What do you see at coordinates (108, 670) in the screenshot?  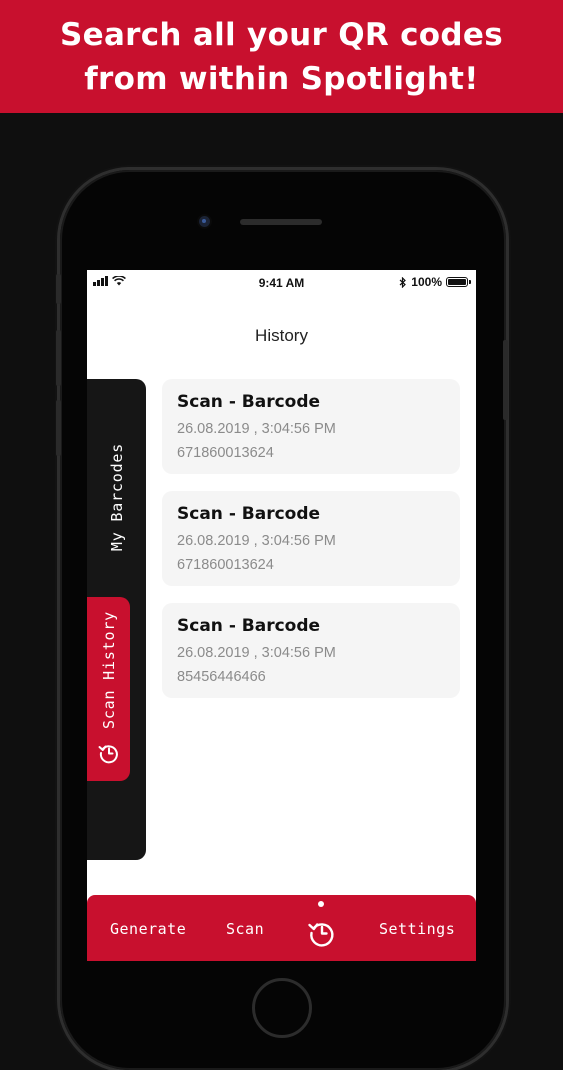 I see `tab-scan-history-label: Scan History` at bounding box center [108, 670].